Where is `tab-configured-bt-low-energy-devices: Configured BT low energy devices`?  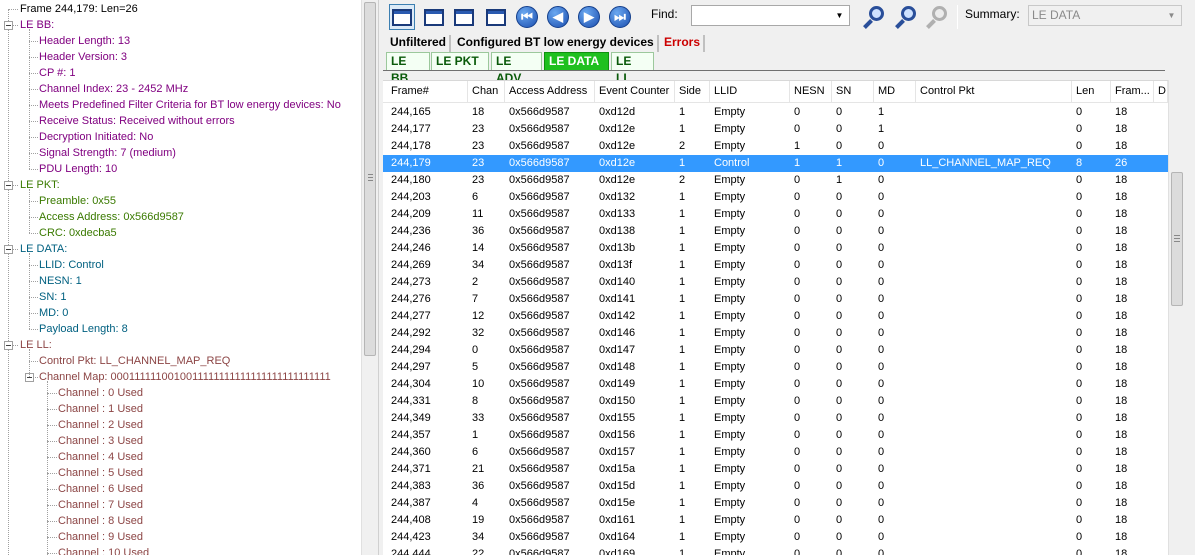
tab-configured-bt-low-energy-devices: Configured BT low energy devices is located at coordinates (556, 43).